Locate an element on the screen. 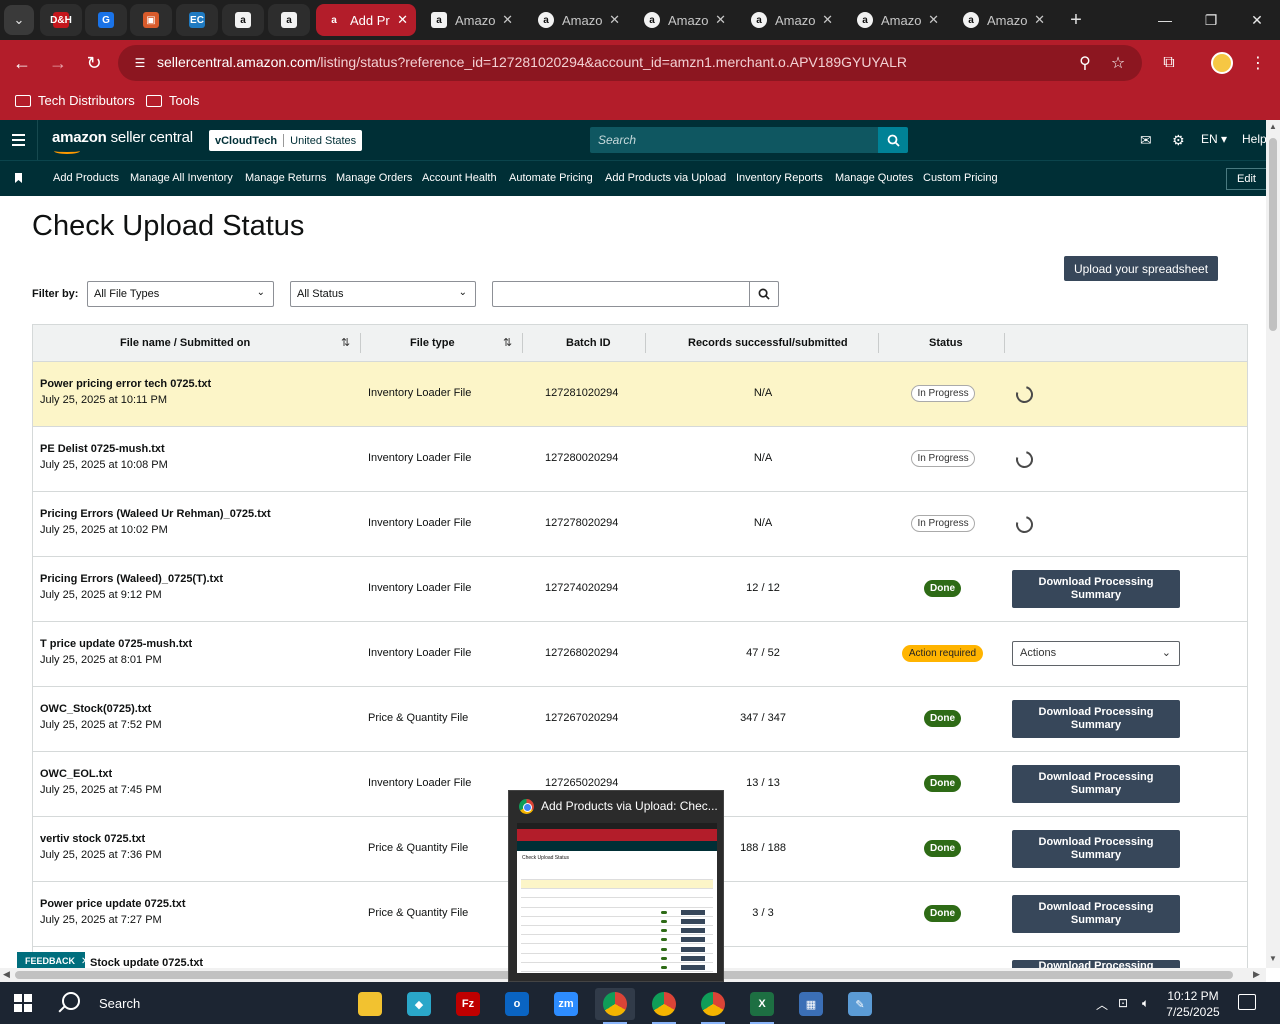 This screenshot has height=1024, width=1280. seller-search-input: Search is located at coordinates (734, 140).